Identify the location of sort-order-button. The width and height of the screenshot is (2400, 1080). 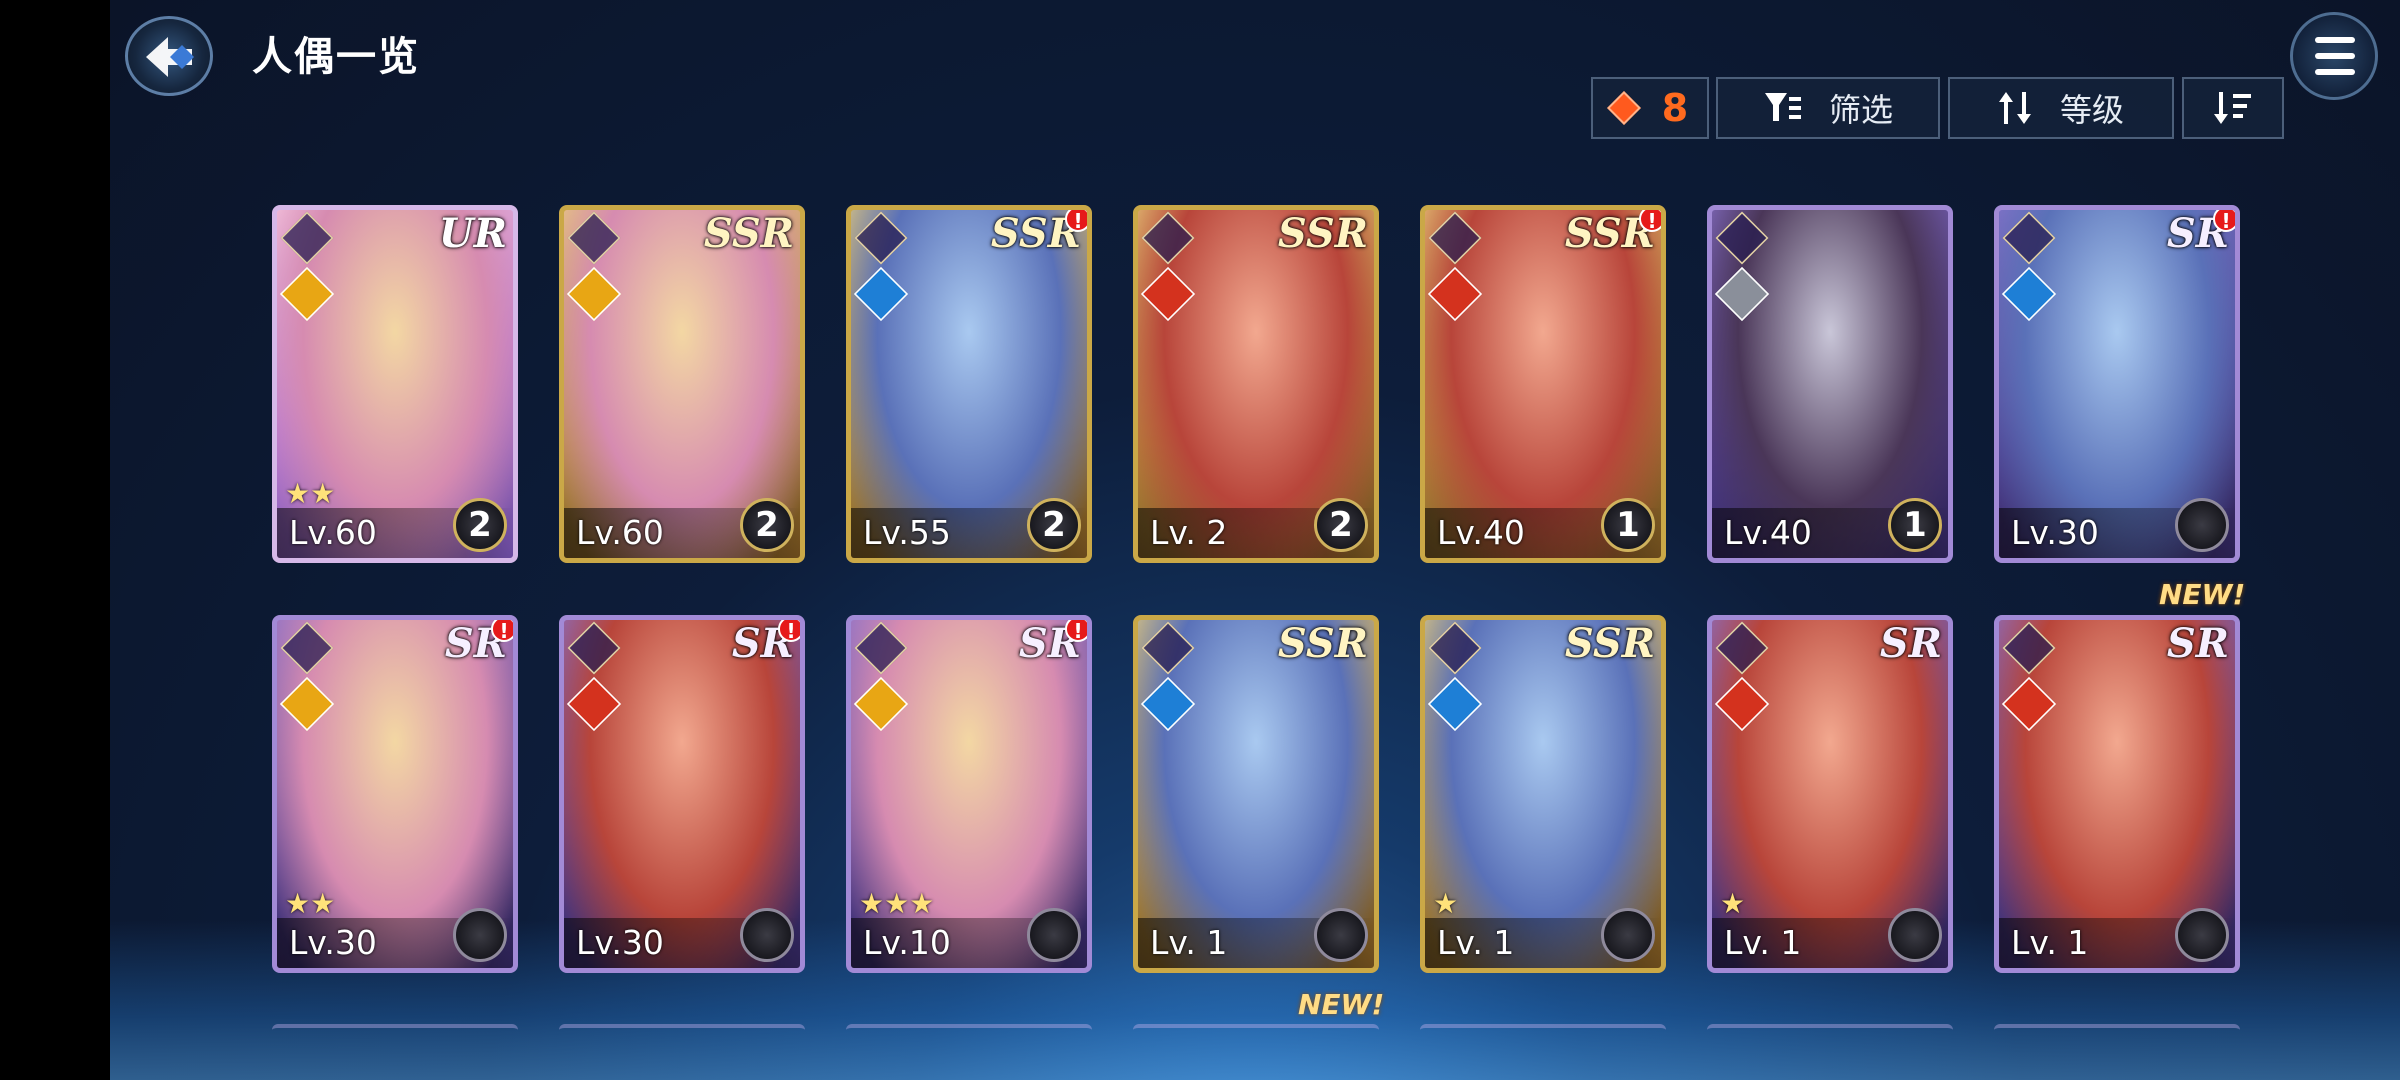
(2233, 108).